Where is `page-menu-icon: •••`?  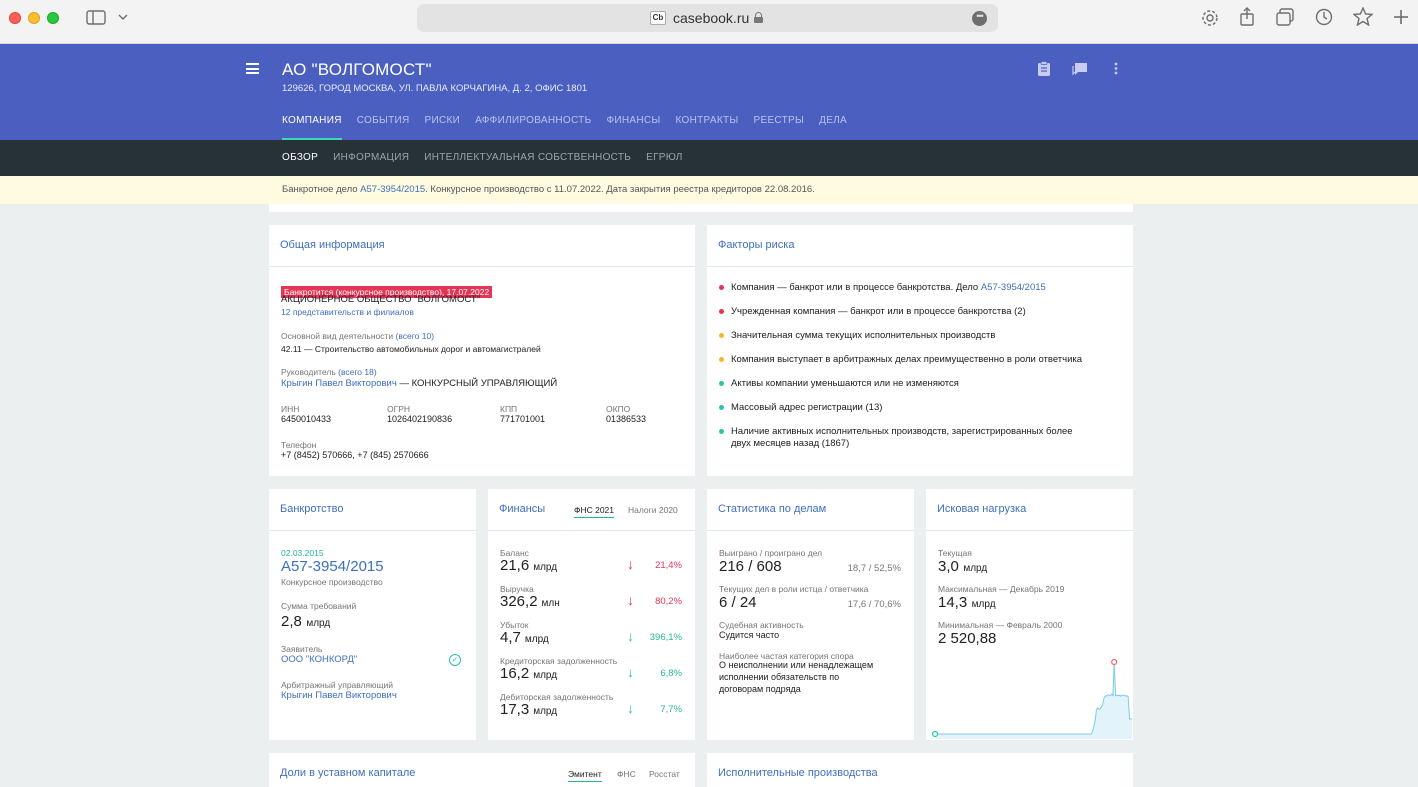
page-menu-icon: ••• is located at coordinates (979, 18).